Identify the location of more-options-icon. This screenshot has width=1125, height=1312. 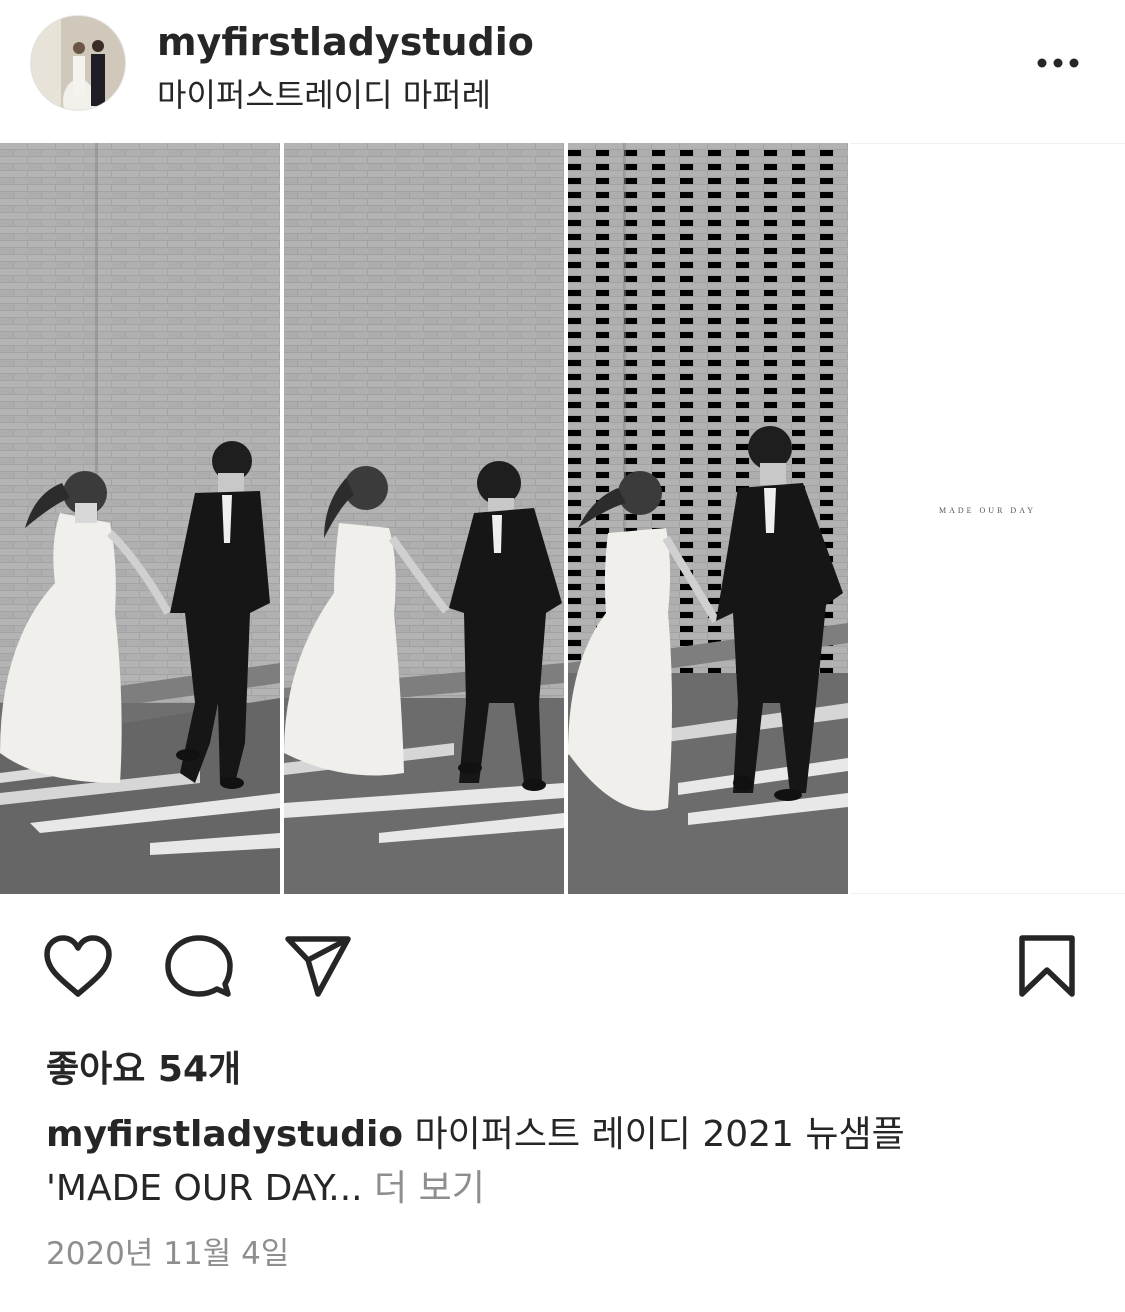
(1058, 63).